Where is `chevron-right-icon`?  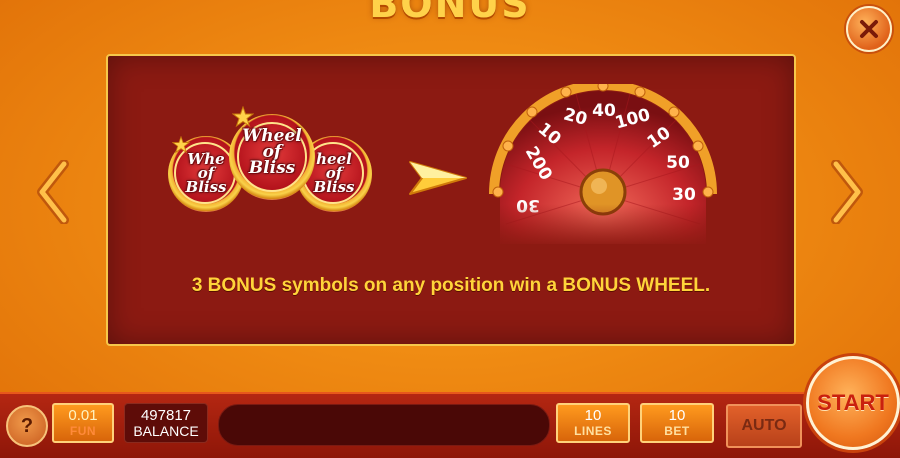 chevron-right-icon is located at coordinates (847, 192).